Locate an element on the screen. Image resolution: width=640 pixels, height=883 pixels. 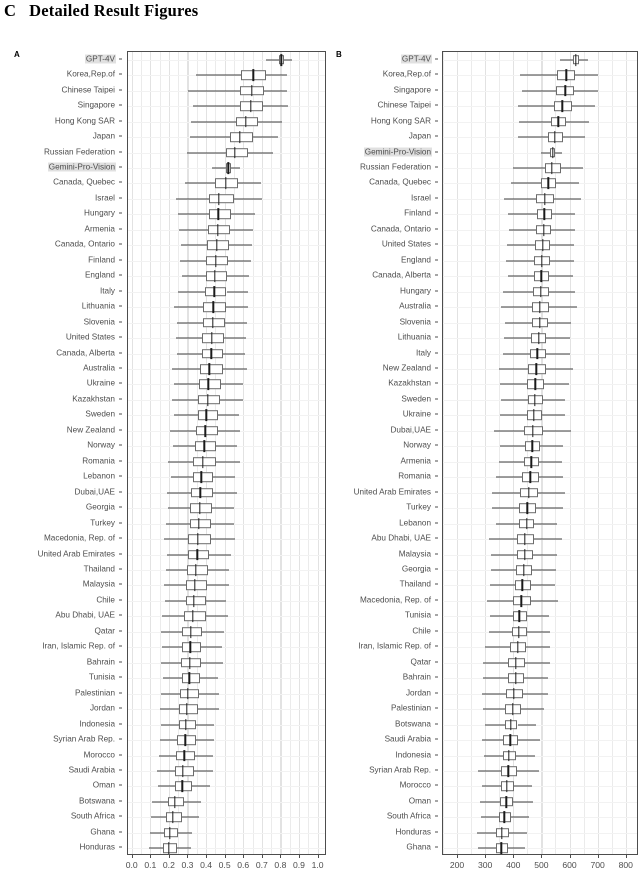
x-axis-tick-label: 0.0 is located at coordinates (131, 865).